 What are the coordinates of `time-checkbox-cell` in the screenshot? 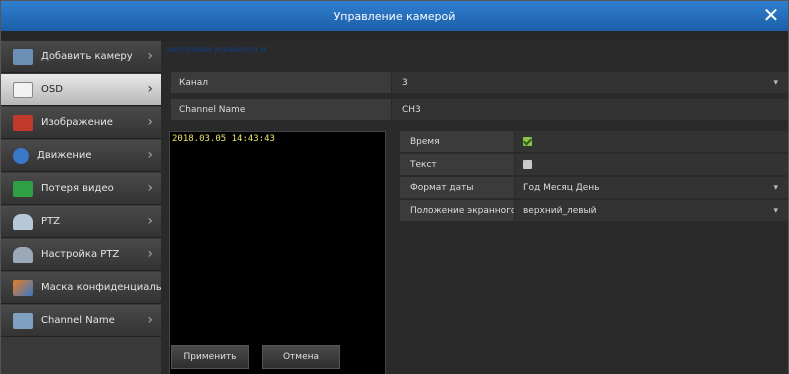 It's located at (651, 141).